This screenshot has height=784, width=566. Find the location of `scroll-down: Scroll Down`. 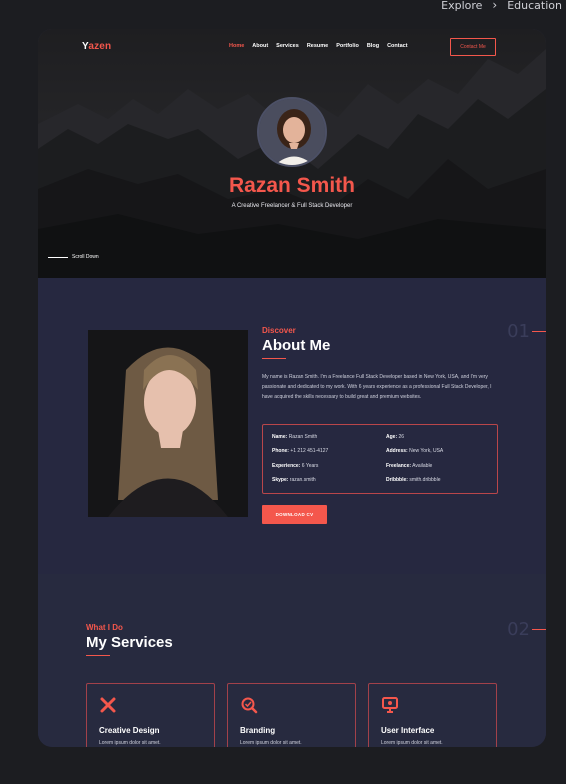

scroll-down: Scroll Down is located at coordinates (73, 257).